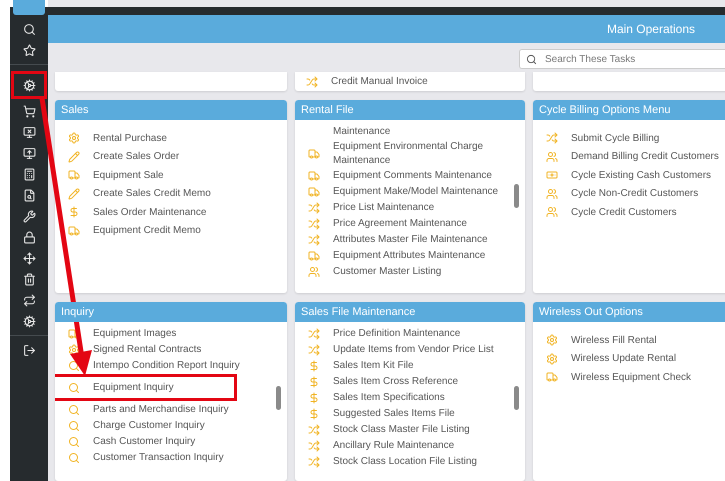 The width and height of the screenshot is (725, 481). What do you see at coordinates (29, 258) in the screenshot?
I see `move-icon` at bounding box center [29, 258].